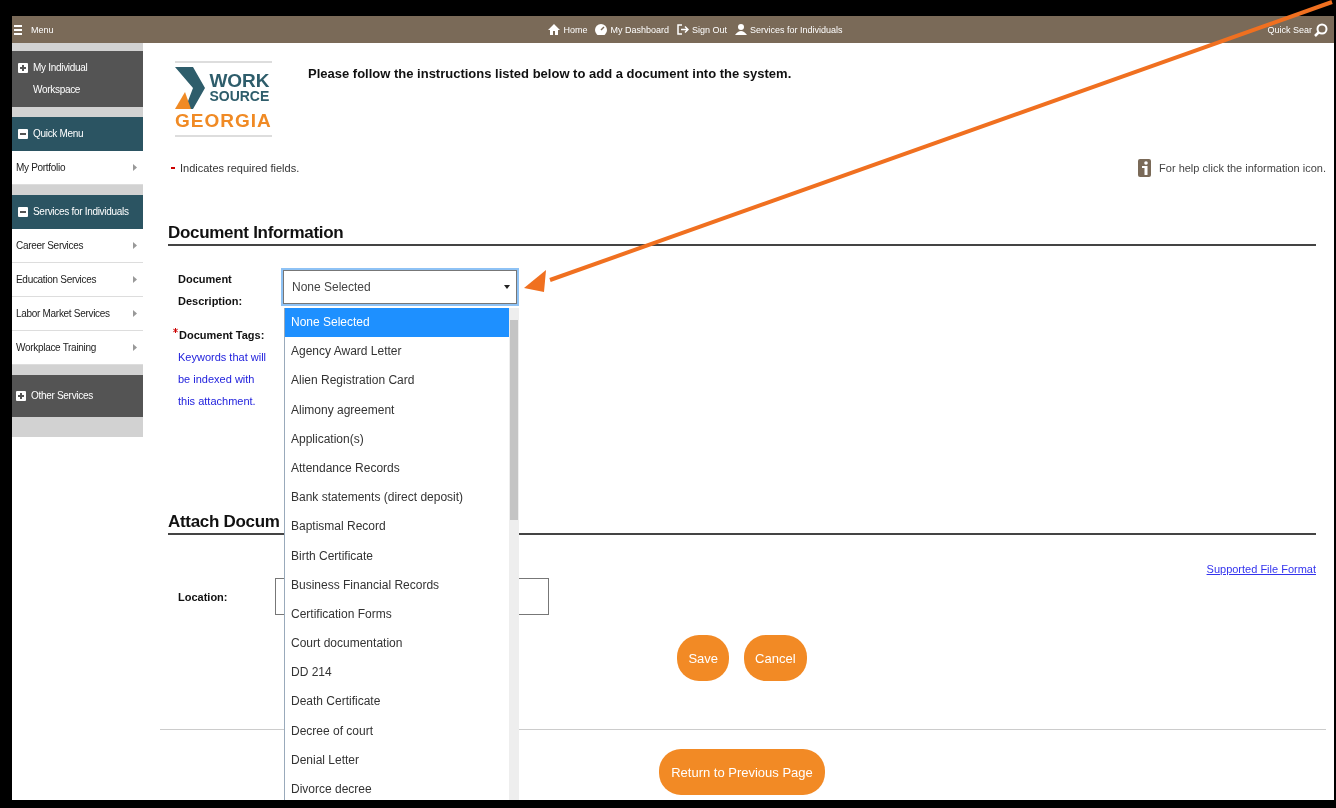 This screenshot has width=1336, height=808. Describe the element at coordinates (789, 29) in the screenshot. I see `nav-link: Services for Individuals` at that location.